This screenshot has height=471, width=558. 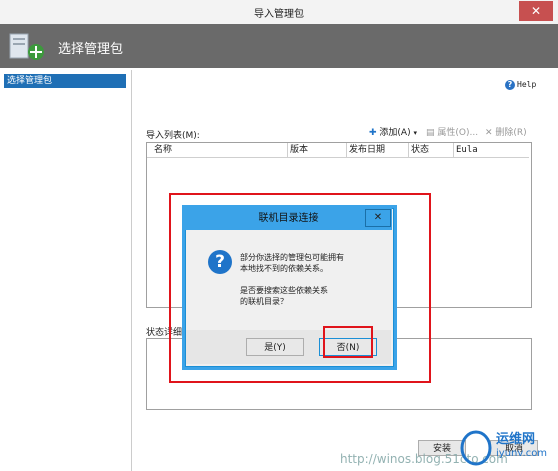 What do you see at coordinates (288, 219) in the screenshot?
I see `dialog-title: 联机目录连接` at bounding box center [288, 219].